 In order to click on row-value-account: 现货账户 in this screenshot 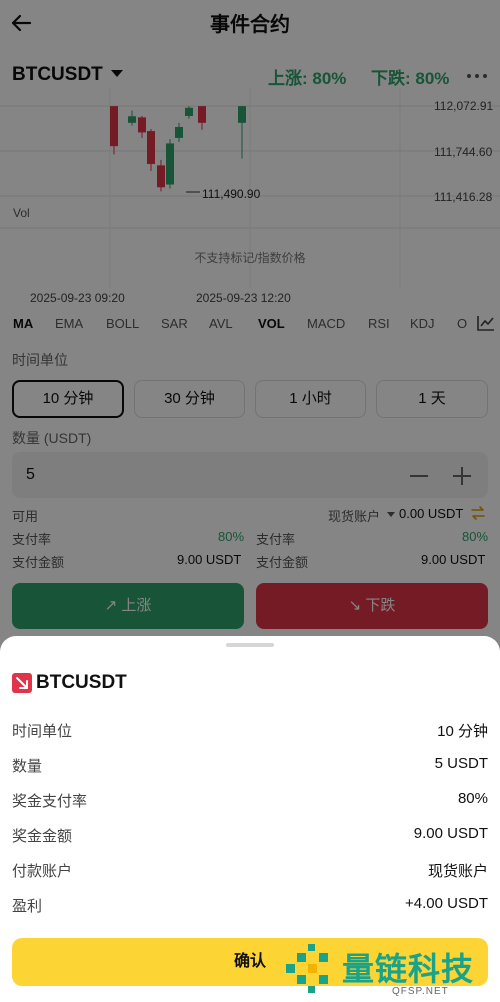, I will do `click(457, 871)`.